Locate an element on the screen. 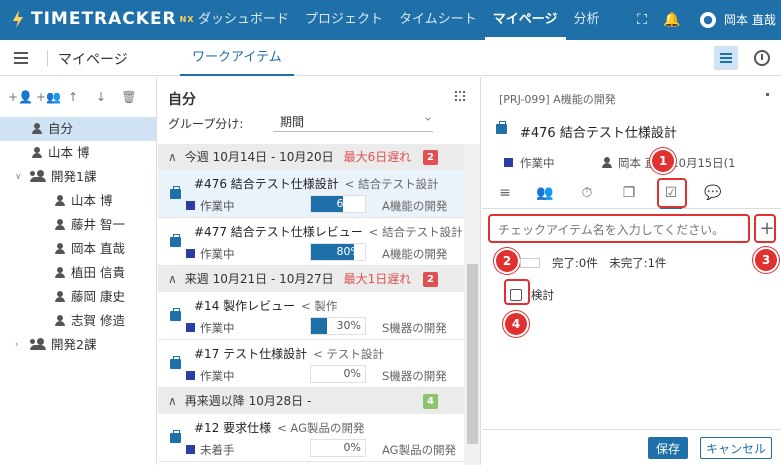 This screenshot has width=781, height=465. list-view-button is located at coordinates (726, 58).